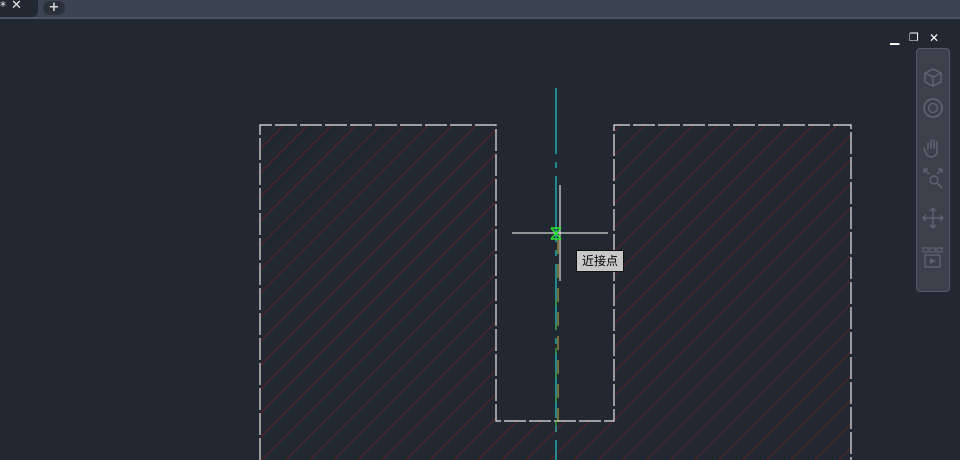 The height and width of the screenshot is (460, 960). Describe the element at coordinates (933, 78) in the screenshot. I see `viewcube-icon` at that location.